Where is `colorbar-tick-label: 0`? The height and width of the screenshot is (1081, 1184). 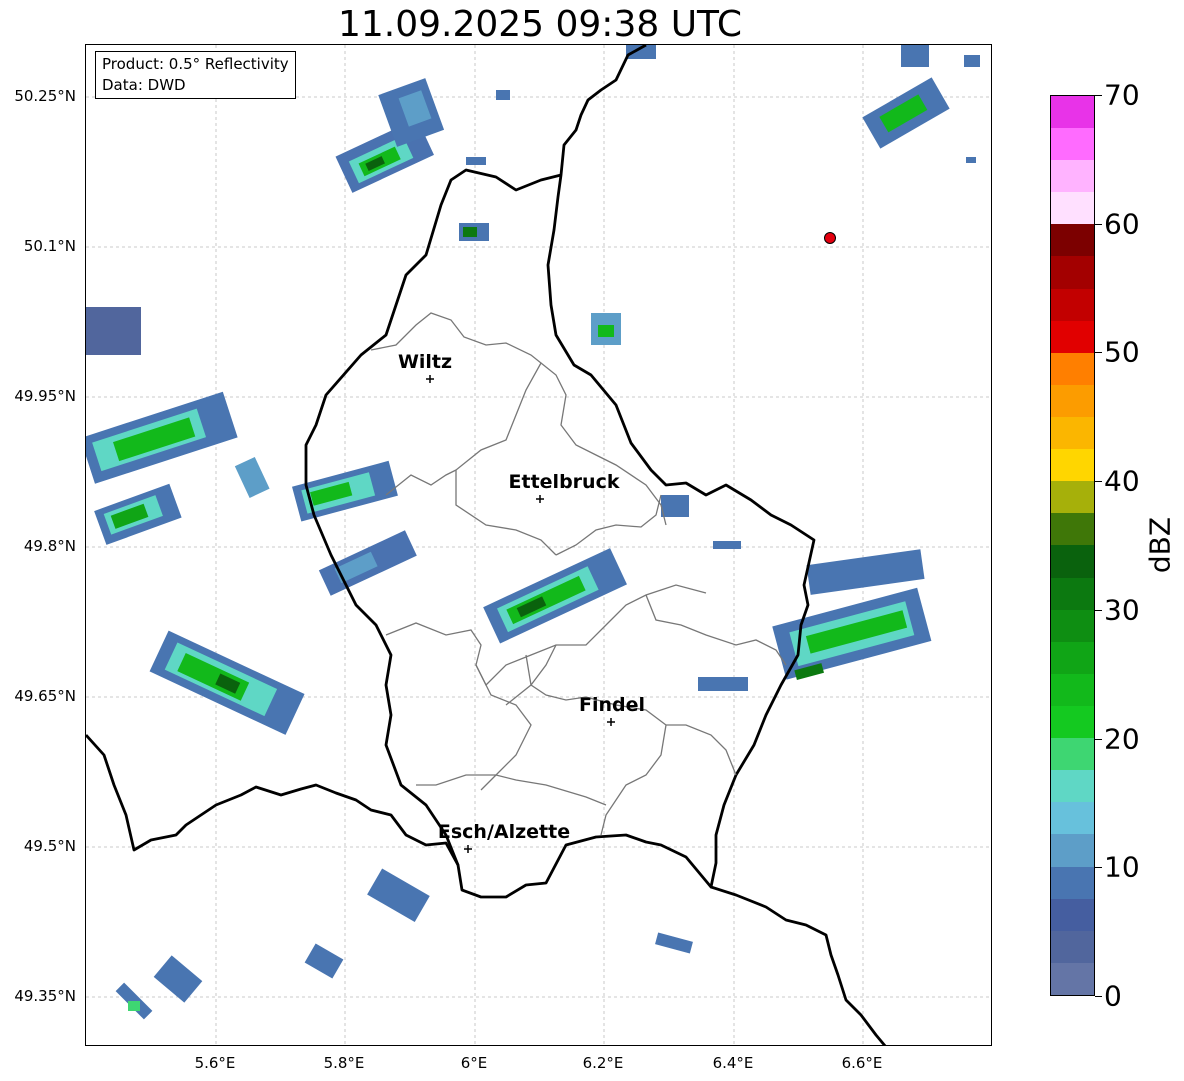 colorbar-tick-label: 0 is located at coordinates (1113, 996).